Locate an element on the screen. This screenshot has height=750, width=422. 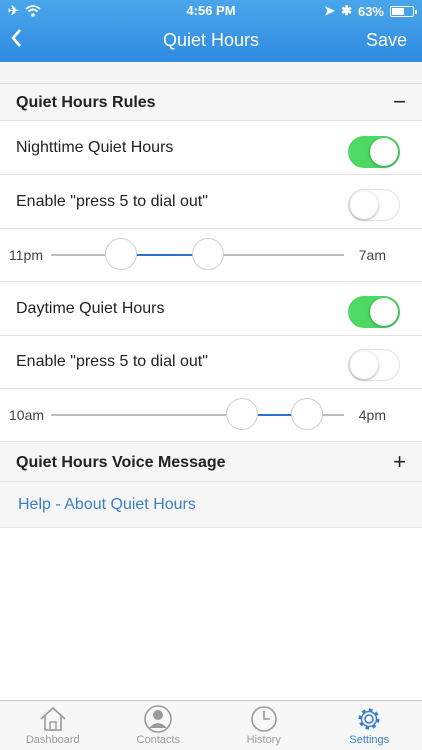
tab-settings: Settings is located at coordinates (369, 725).